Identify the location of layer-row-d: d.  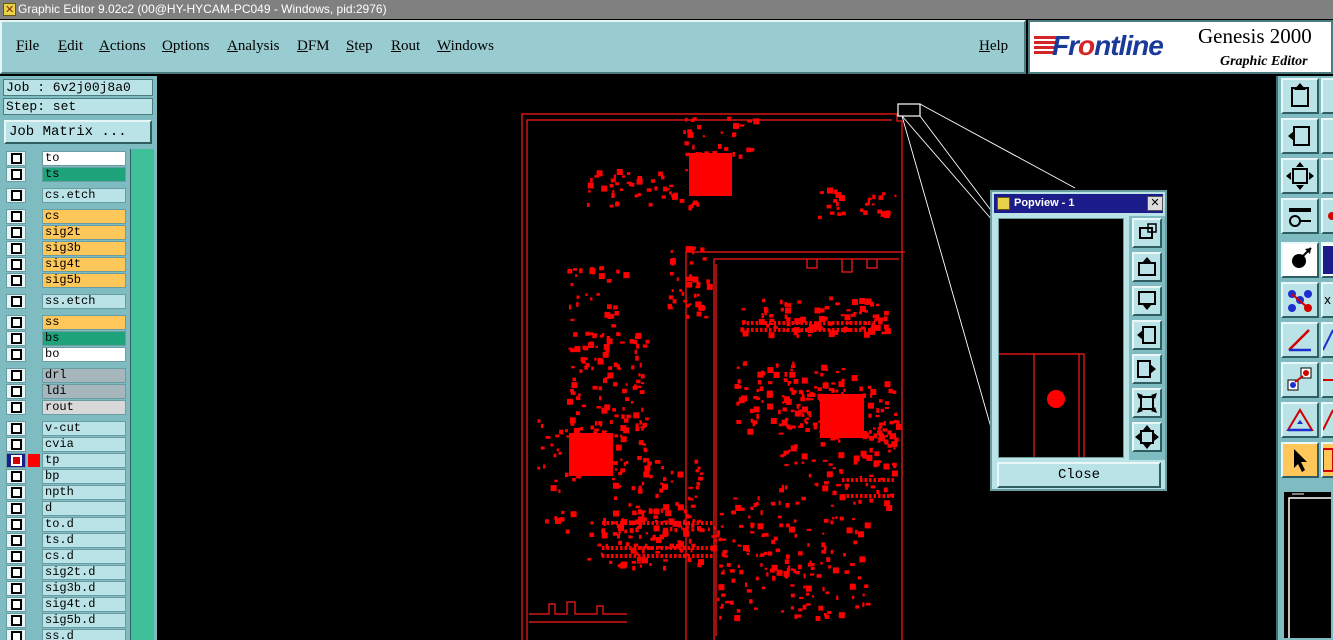
(66, 508).